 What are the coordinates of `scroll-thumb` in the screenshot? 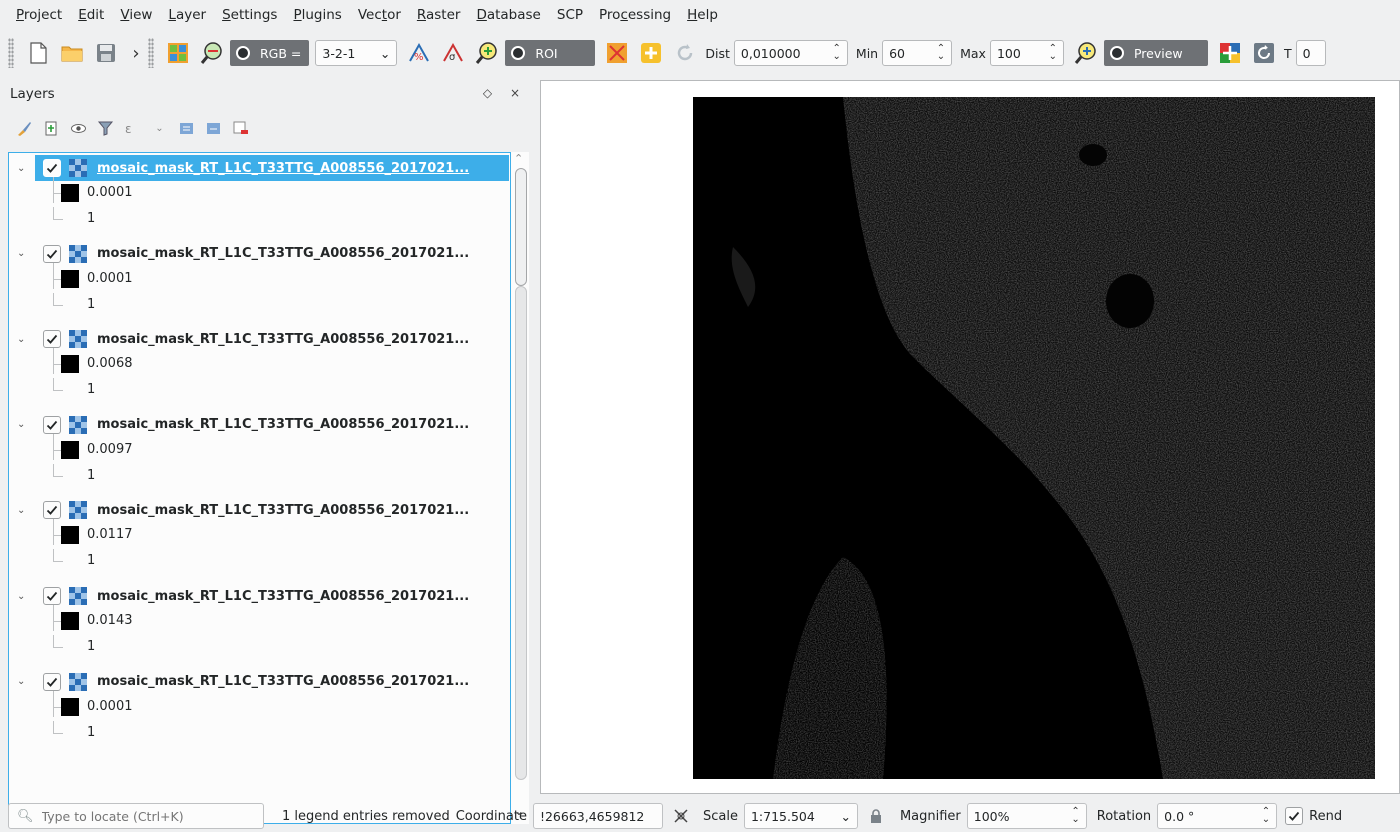 It's located at (521, 227).